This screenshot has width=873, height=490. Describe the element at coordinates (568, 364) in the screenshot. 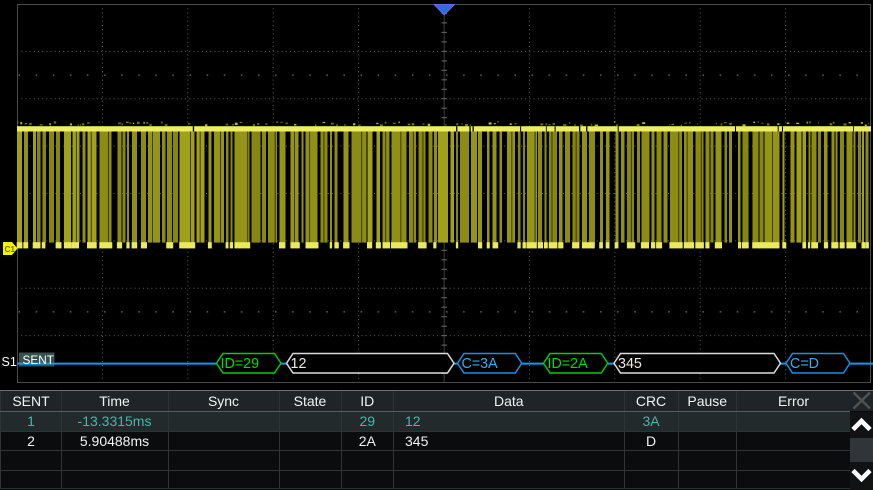

I see `svg-text: ID=2A` at that location.